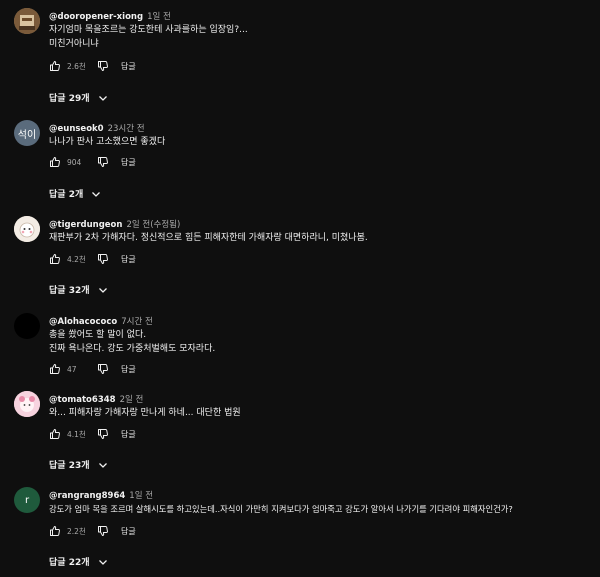 The width and height of the screenshot is (600, 577). Describe the element at coordinates (76, 434) in the screenshot. I see `like-count: 4.1천` at that location.